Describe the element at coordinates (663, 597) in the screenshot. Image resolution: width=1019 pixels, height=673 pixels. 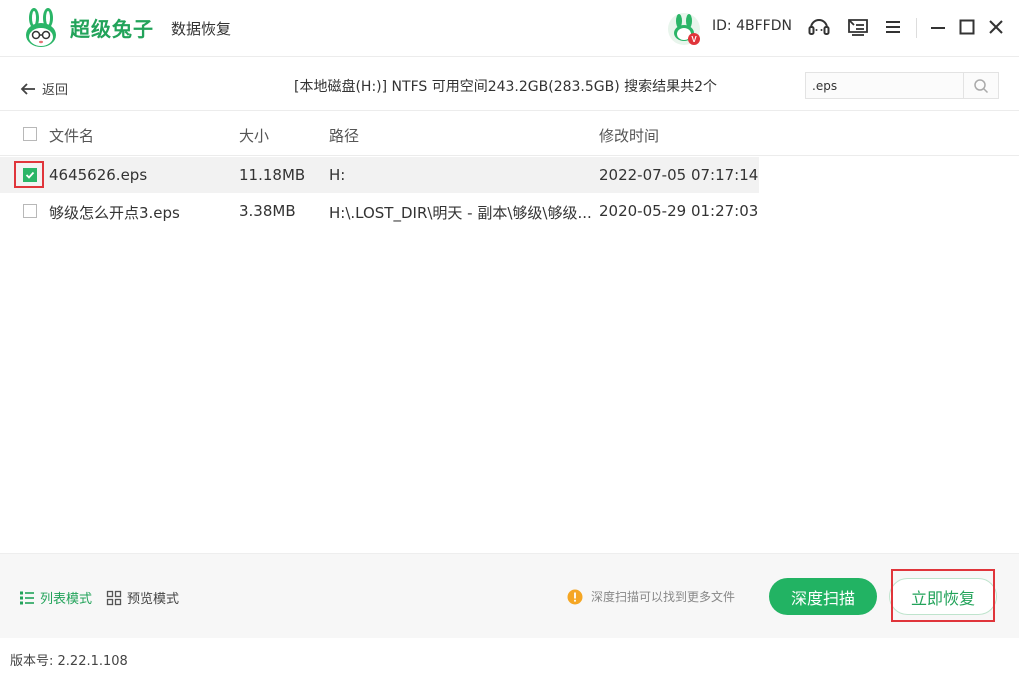
I see `hint-text: 深度扫描可以找到更多文件` at that location.